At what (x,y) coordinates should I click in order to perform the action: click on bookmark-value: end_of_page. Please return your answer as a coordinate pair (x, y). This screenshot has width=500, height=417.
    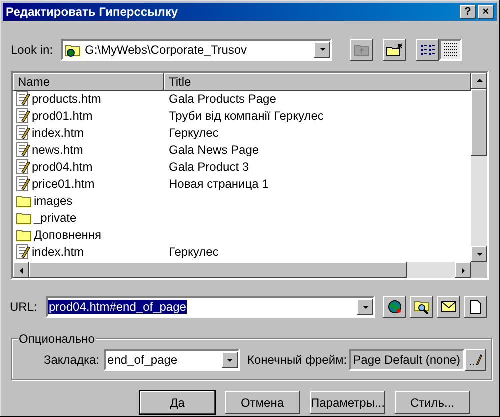
    Looking at the image, I should click on (142, 361).